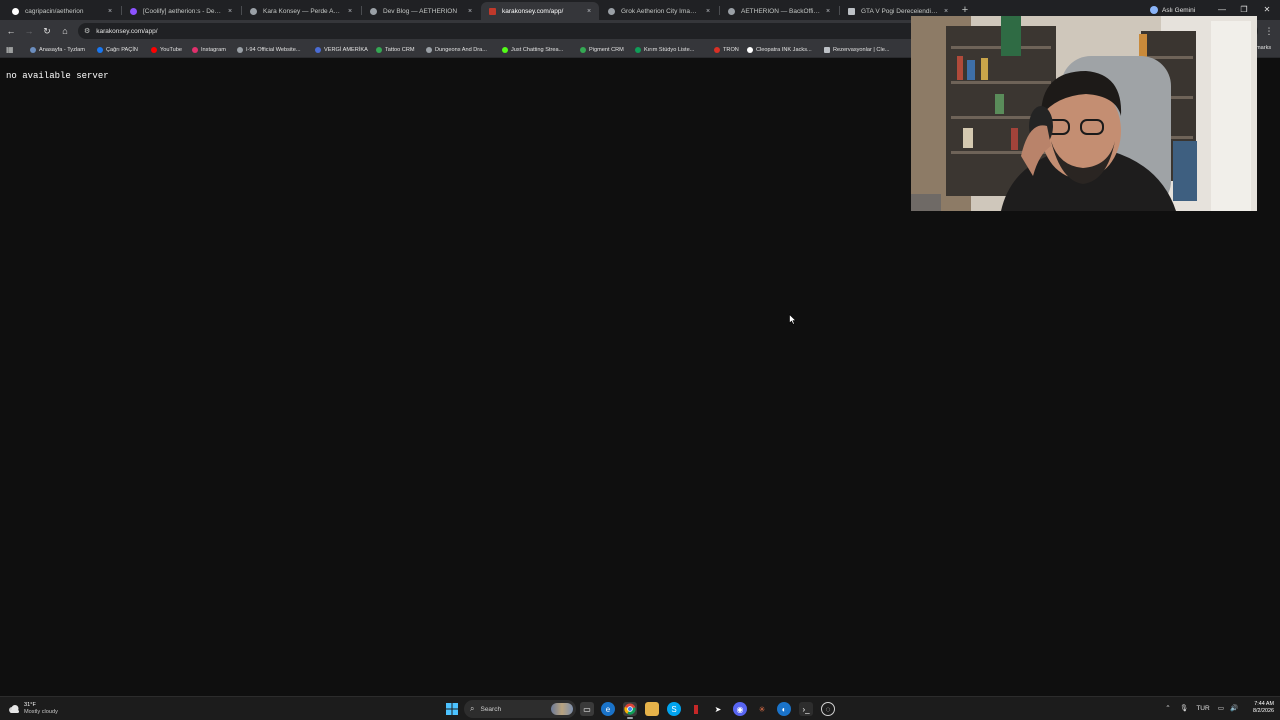 The height and width of the screenshot is (720, 1280). Describe the element at coordinates (1203, 709) in the screenshot. I see `input-language: TUR` at that location.